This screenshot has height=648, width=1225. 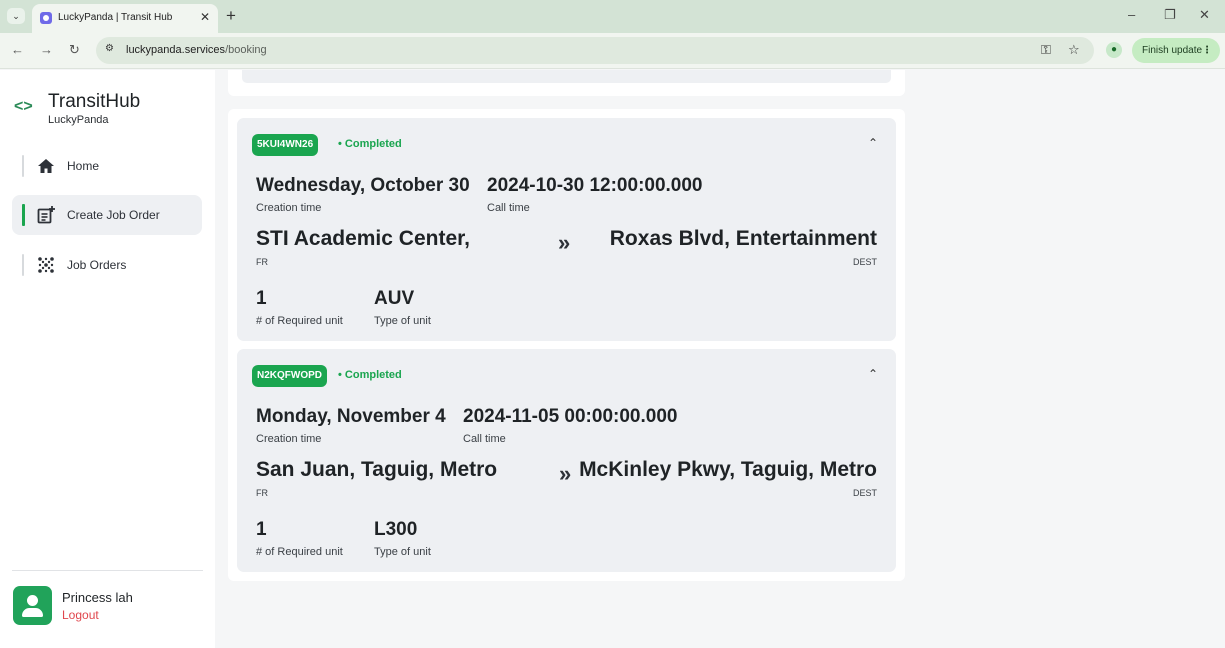 What do you see at coordinates (1207, 50) in the screenshot?
I see `more-menu-icon: ⋮` at bounding box center [1207, 50].